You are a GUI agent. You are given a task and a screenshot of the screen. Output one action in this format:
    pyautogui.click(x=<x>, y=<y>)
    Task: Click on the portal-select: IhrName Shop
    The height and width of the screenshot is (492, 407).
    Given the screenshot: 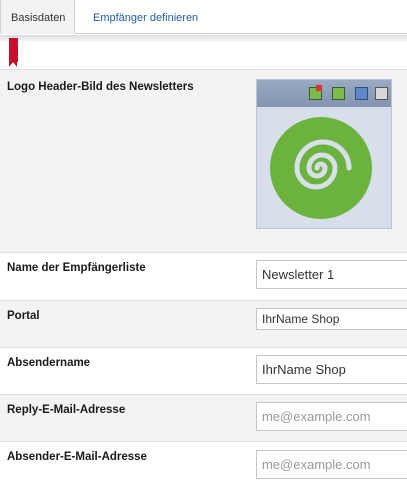 What is the action you would take?
    pyautogui.click(x=331, y=319)
    